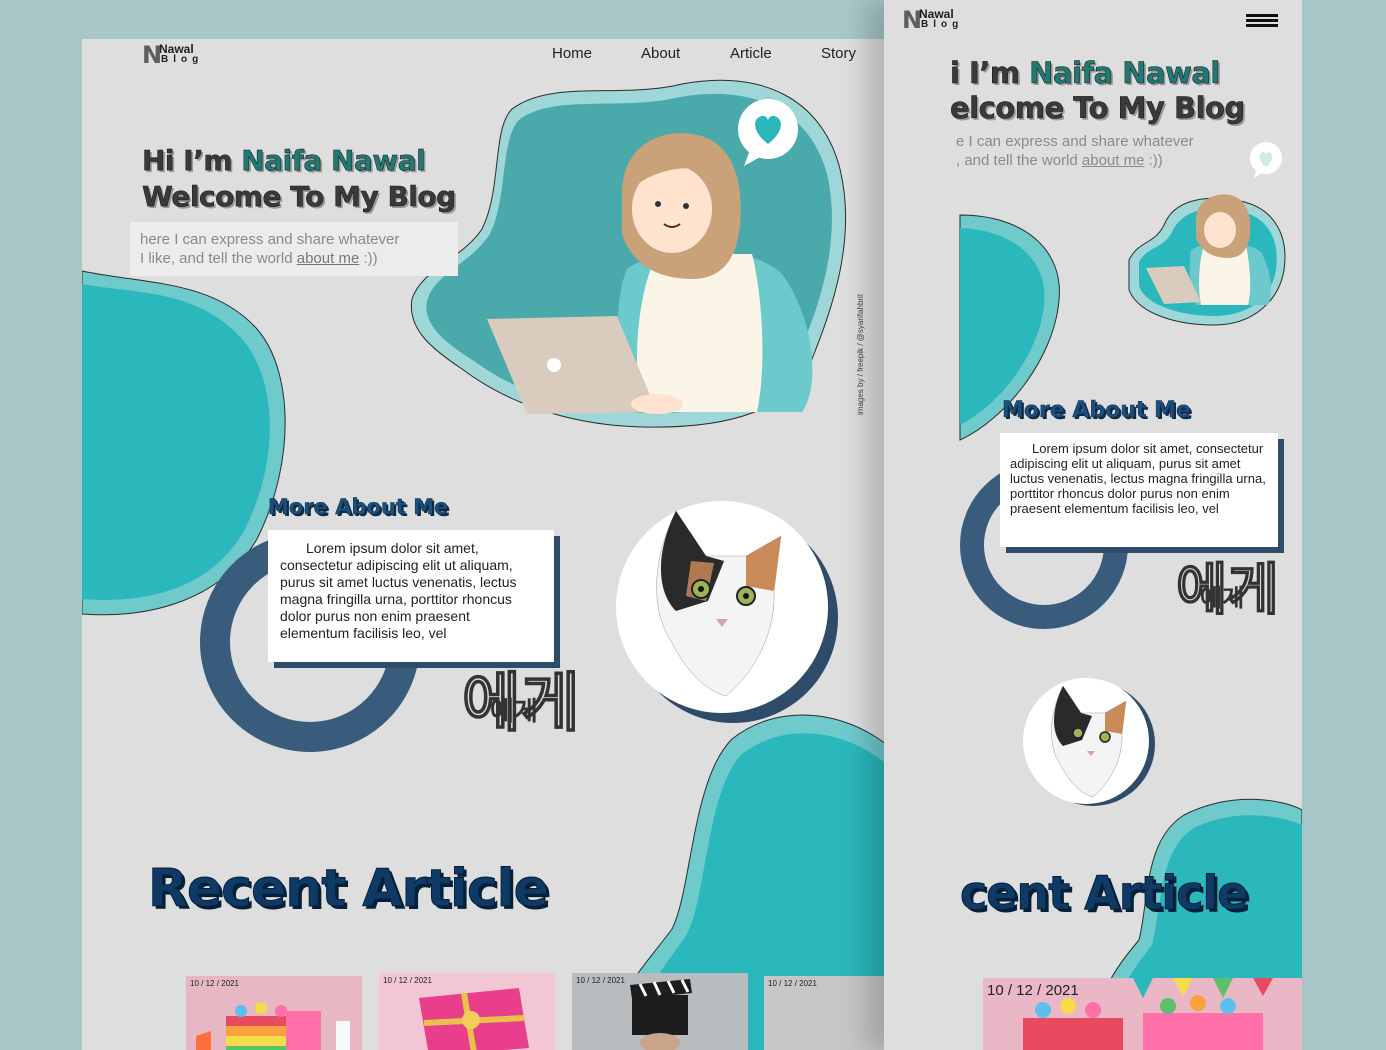 The width and height of the screenshot is (1386, 1050). Describe the element at coordinates (1262, 21) in the screenshot. I see `hamburger-menu-icon` at that location.